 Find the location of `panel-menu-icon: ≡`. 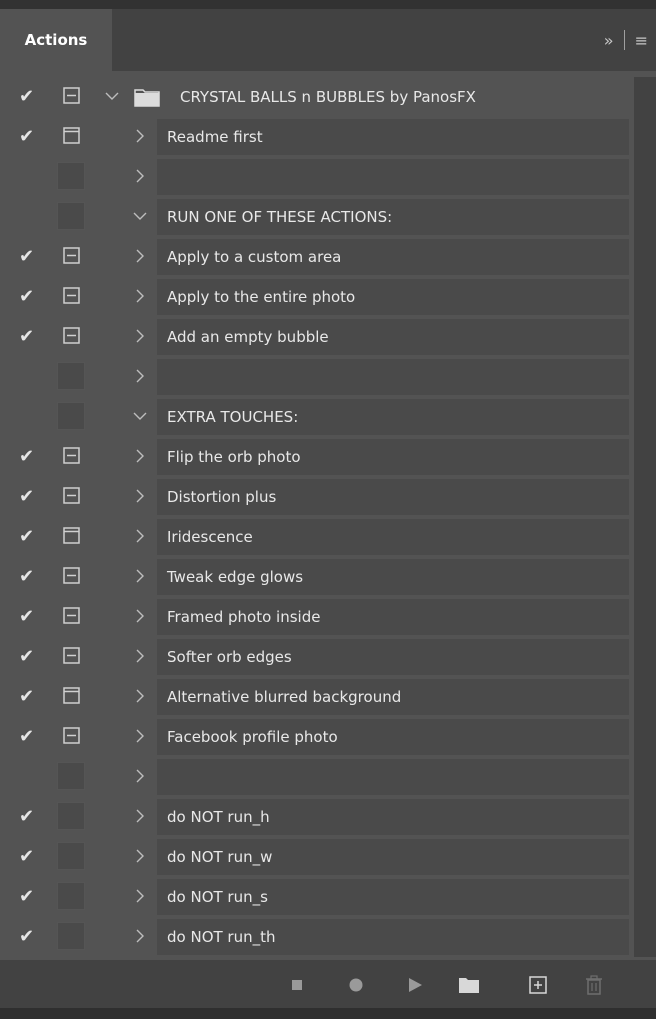

panel-menu-icon: ≡ is located at coordinates (641, 40).